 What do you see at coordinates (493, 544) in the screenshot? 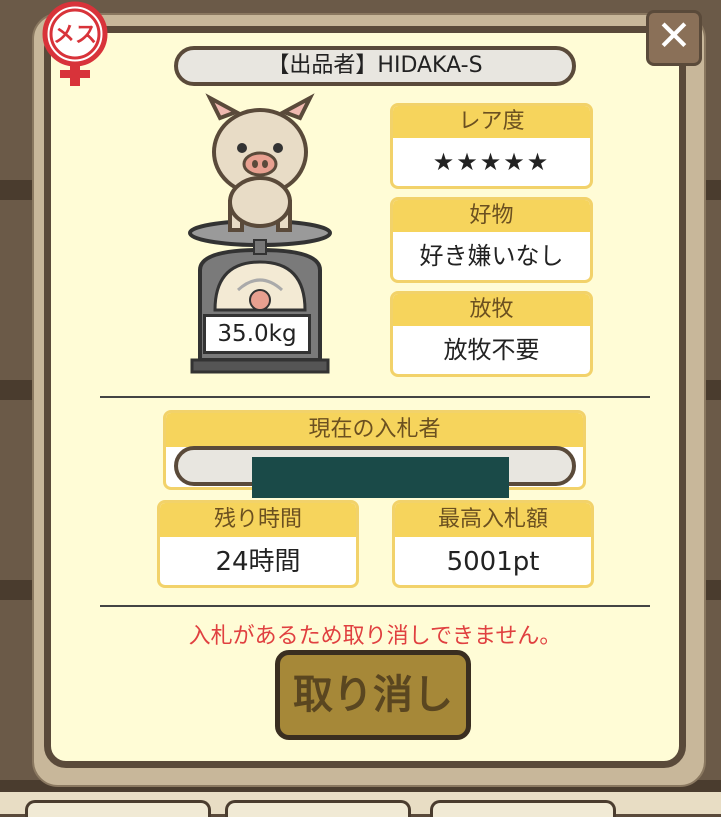
I see `highest-bid-box: 最高入札額 5001pt` at bounding box center [493, 544].